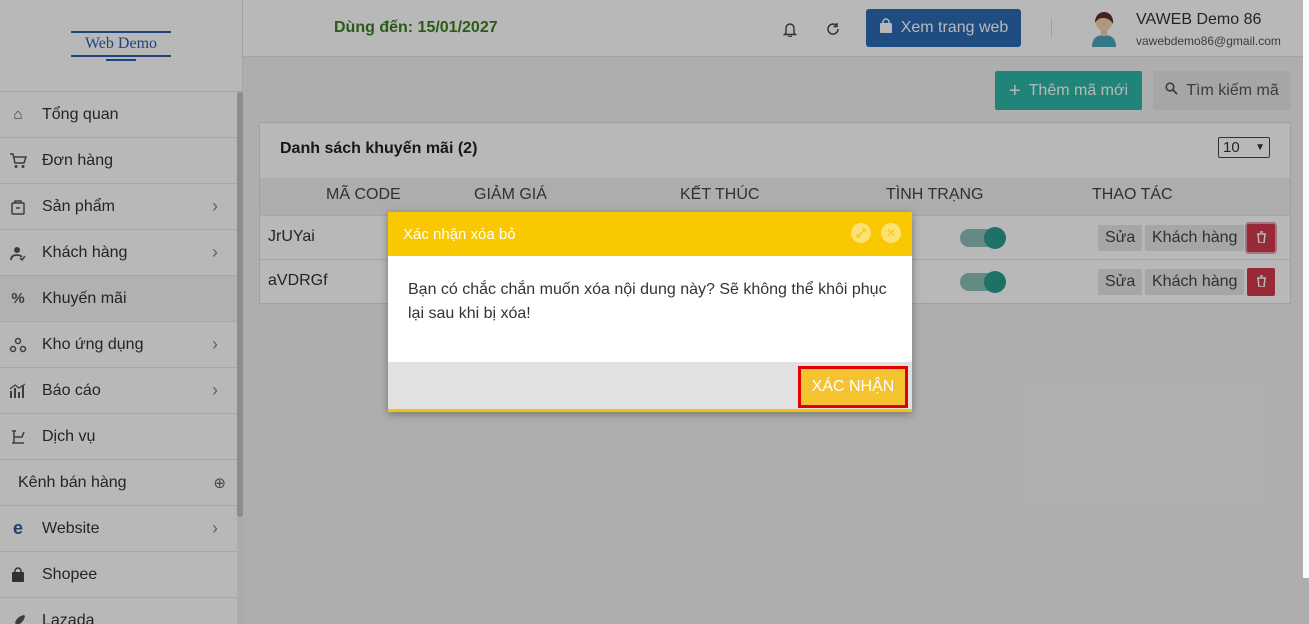 The image size is (1309, 624). Describe the element at coordinates (891, 233) in the screenshot. I see `close-icon: ✕` at that location.